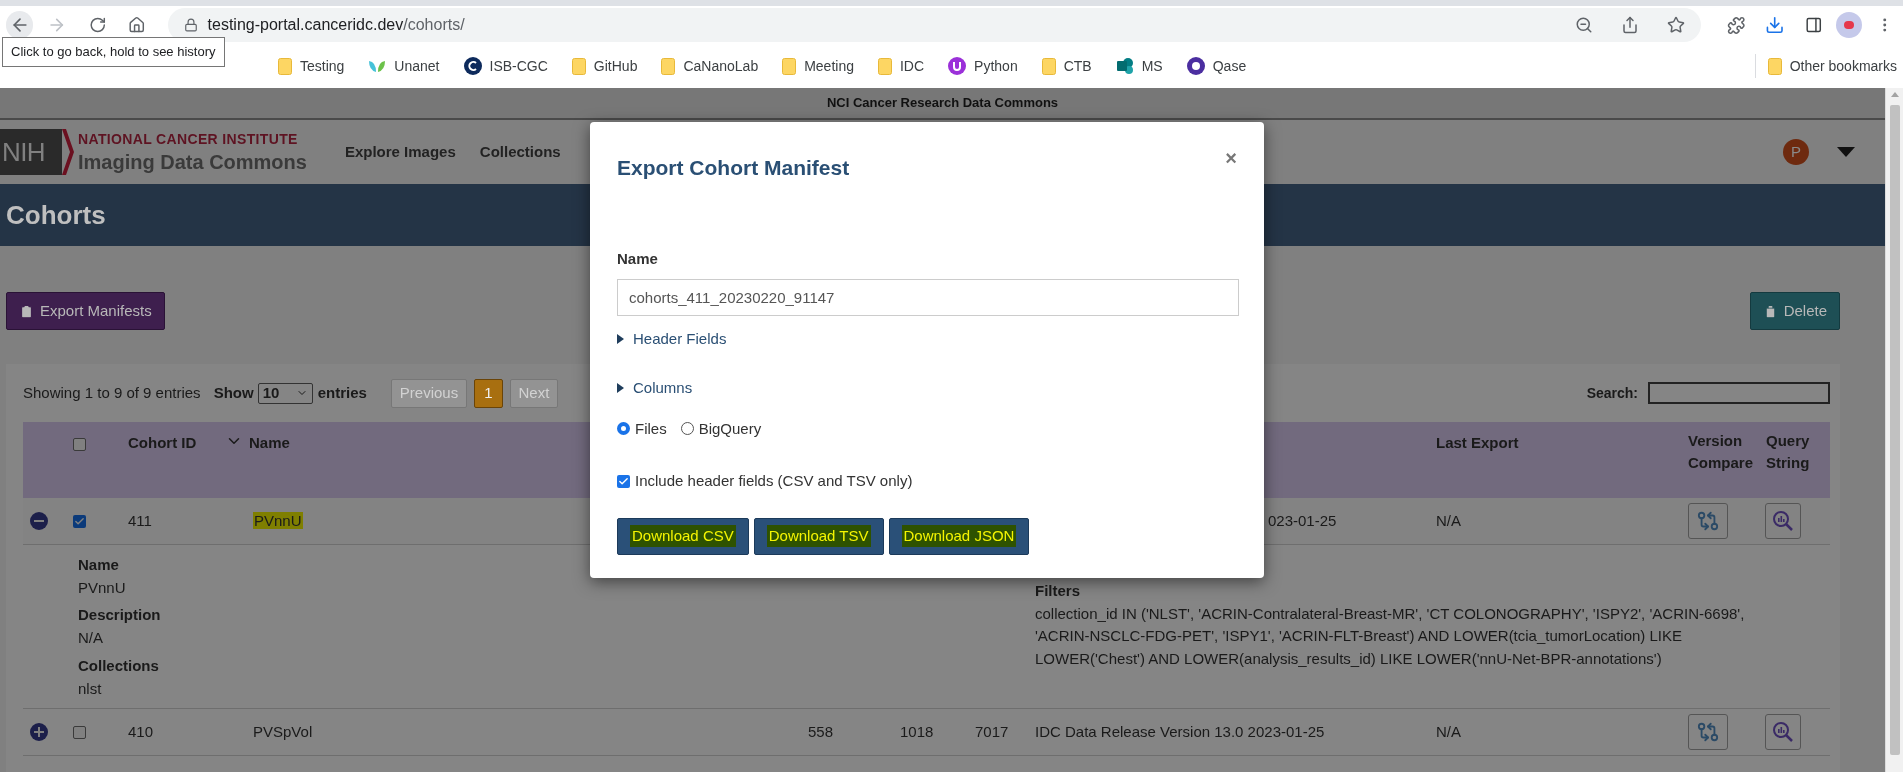 This screenshot has height=772, width=1903. Describe the element at coordinates (278, 520) in the screenshot. I see `table-cell: PVnnU` at that location.